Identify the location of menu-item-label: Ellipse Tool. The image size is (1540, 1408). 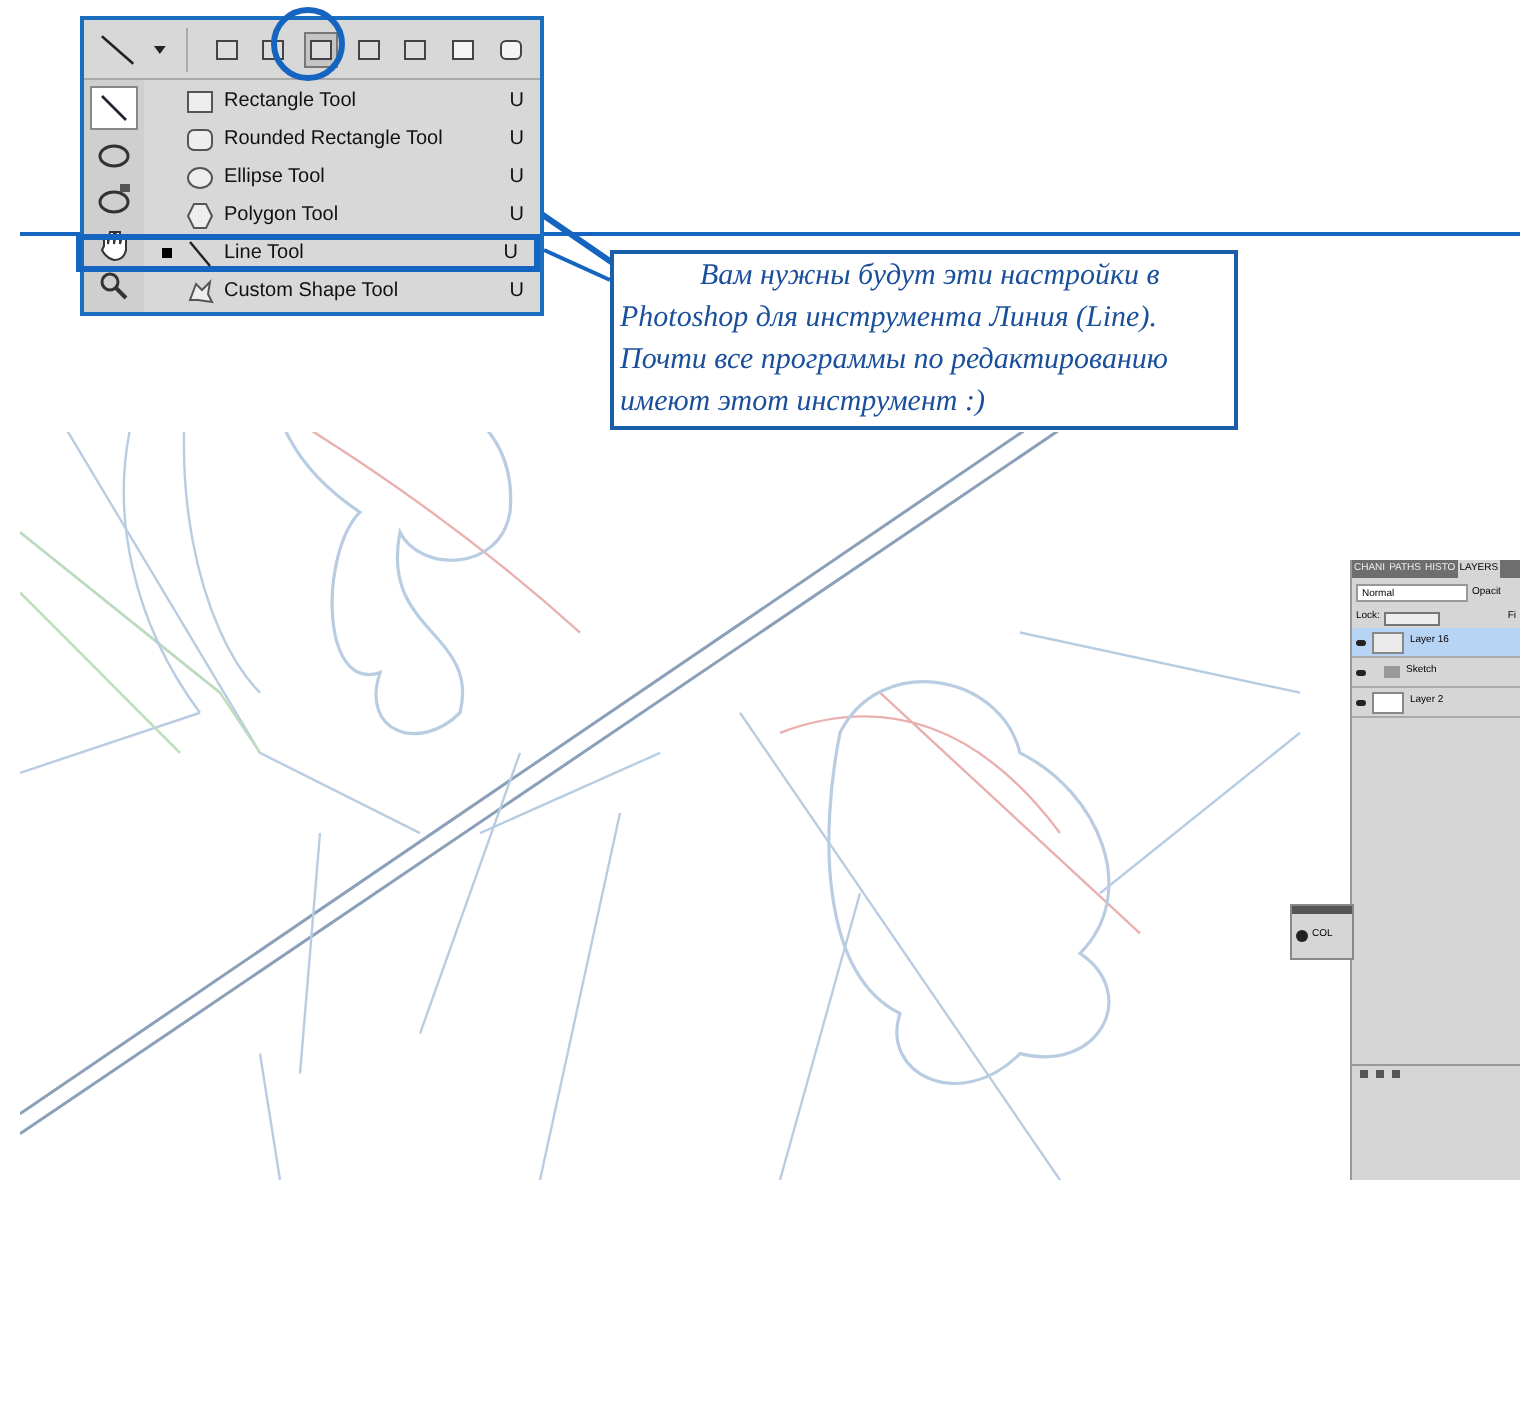
(275, 178).